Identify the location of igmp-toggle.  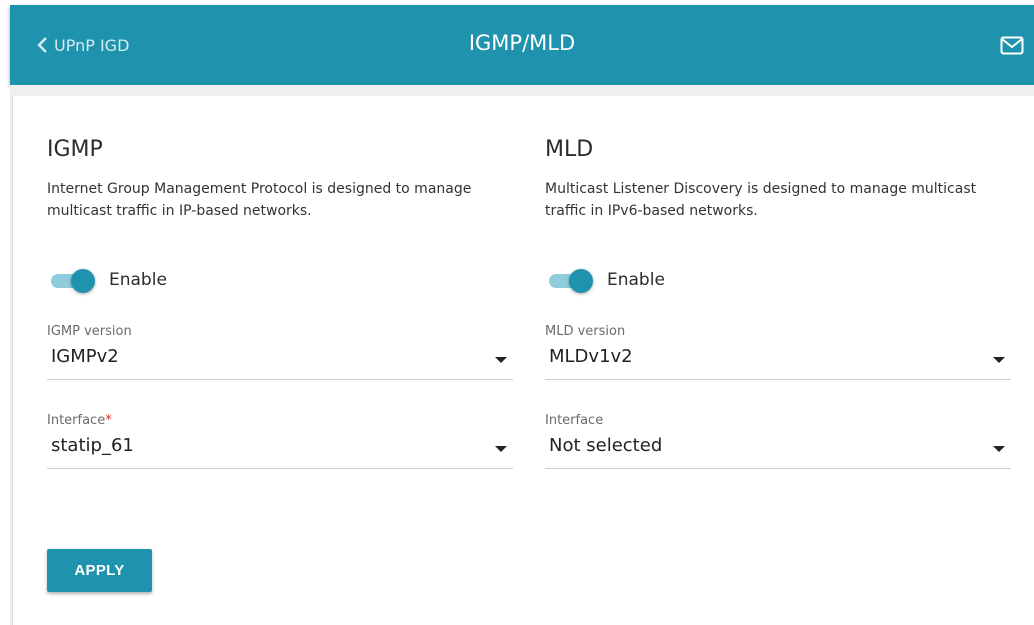
(73, 280).